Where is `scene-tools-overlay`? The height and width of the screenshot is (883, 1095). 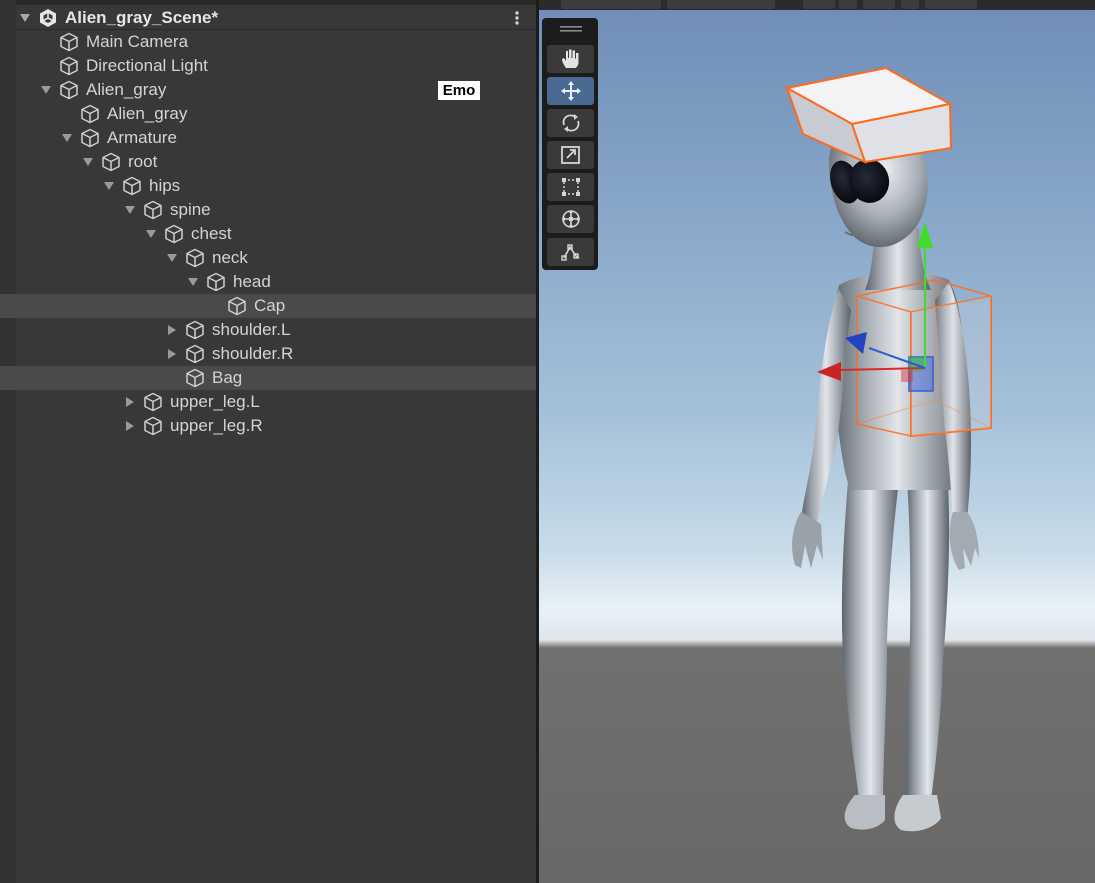 scene-tools-overlay is located at coordinates (570, 144).